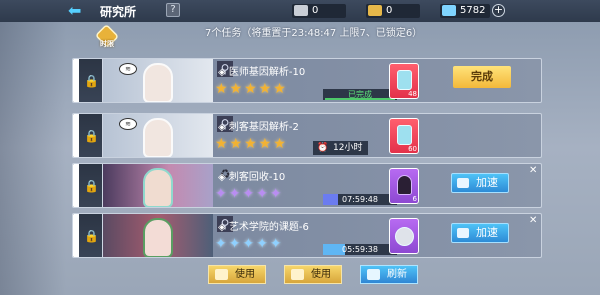 The width and height of the screenshot is (600, 295). What do you see at coordinates (107, 36) in the screenshot?
I see `time-limit-badge: 时限` at bounding box center [107, 36].